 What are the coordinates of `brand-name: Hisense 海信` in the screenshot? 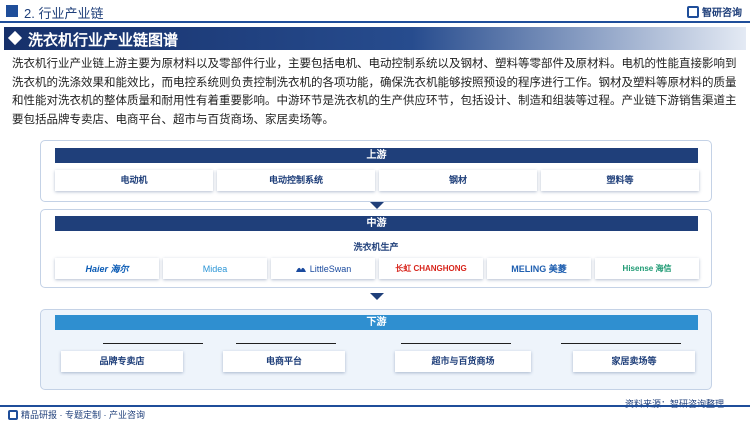 It's located at (647, 268).